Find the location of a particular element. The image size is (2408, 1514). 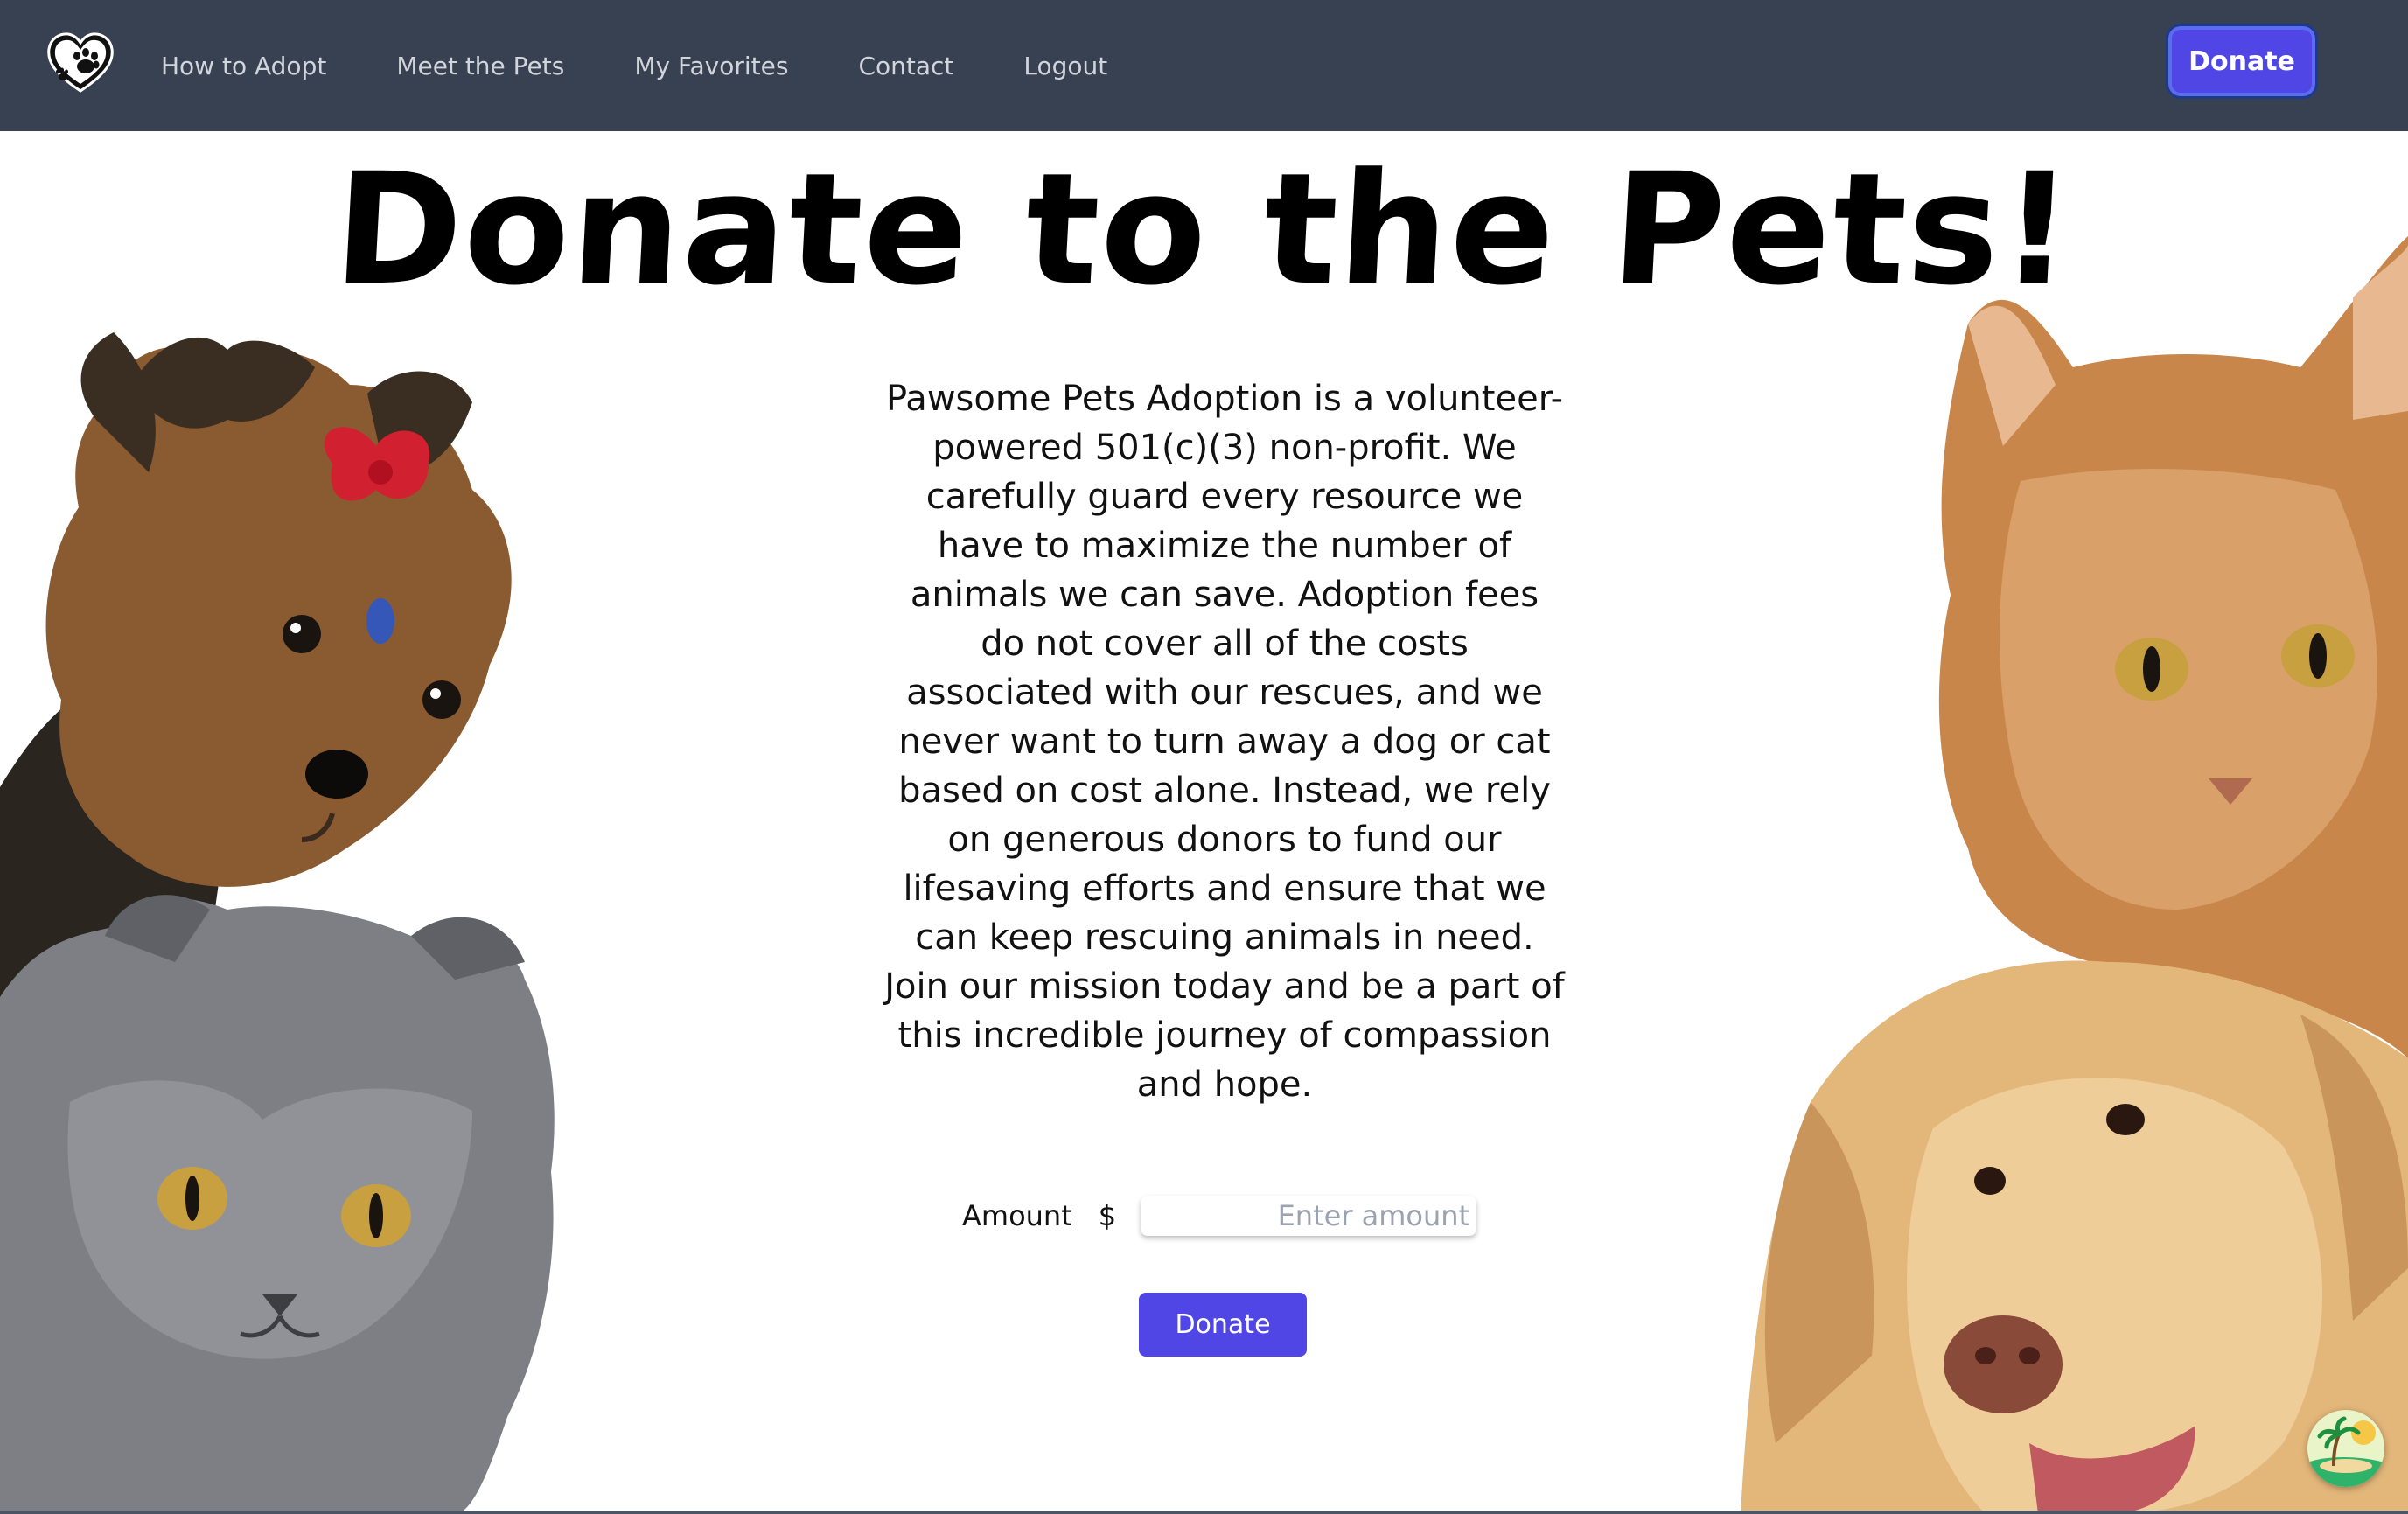

nav-link-contact: Contact is located at coordinates (906, 66).